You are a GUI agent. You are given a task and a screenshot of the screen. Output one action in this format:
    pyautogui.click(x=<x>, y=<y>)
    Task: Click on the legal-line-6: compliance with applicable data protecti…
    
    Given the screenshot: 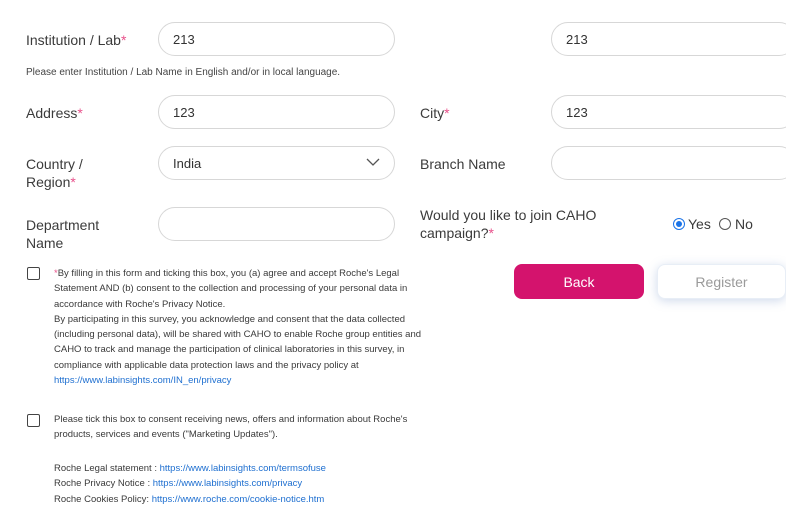 What is the action you would take?
    pyautogui.click(x=206, y=365)
    